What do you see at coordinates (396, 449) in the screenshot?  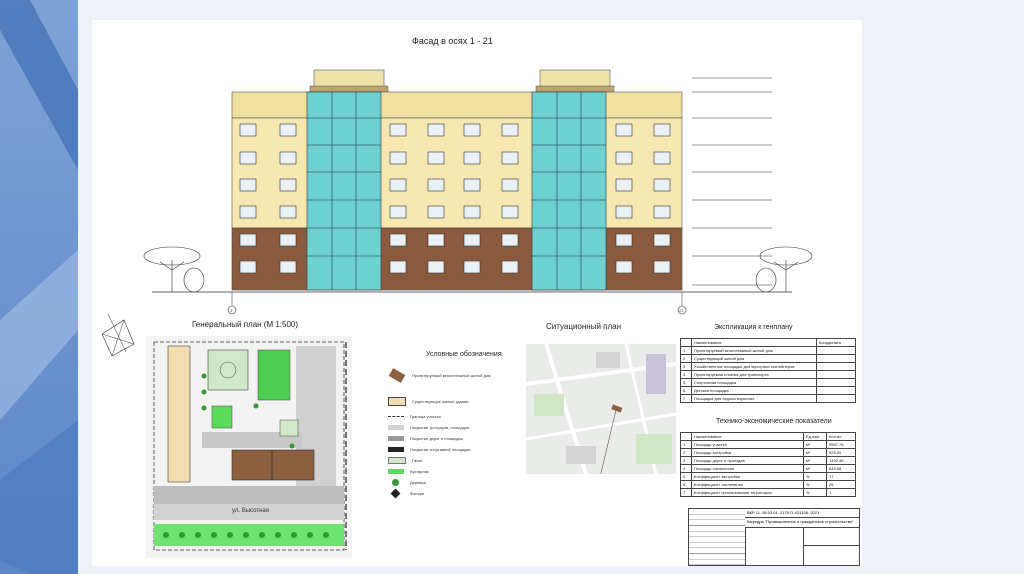 I see `sports-swatch-icon` at bounding box center [396, 449].